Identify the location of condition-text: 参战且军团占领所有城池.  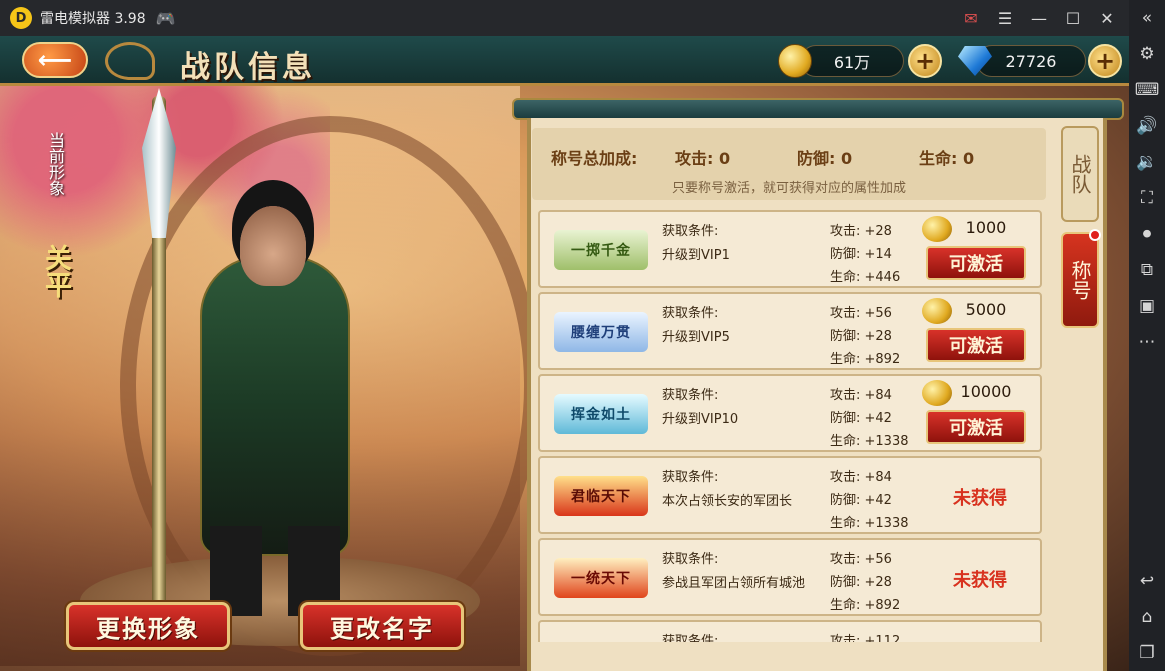
(734, 583).